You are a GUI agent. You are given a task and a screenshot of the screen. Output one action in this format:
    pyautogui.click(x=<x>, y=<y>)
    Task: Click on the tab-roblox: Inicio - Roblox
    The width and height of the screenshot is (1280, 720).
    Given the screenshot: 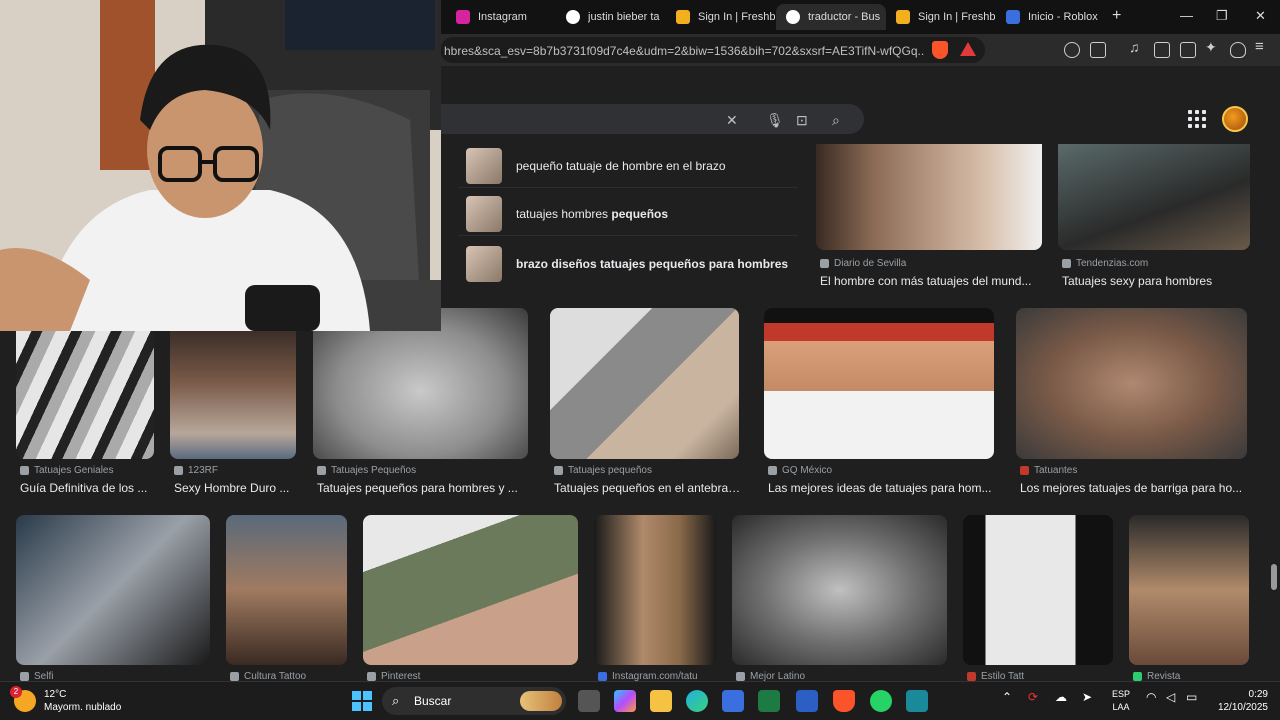 What is the action you would take?
    pyautogui.click(x=1051, y=17)
    